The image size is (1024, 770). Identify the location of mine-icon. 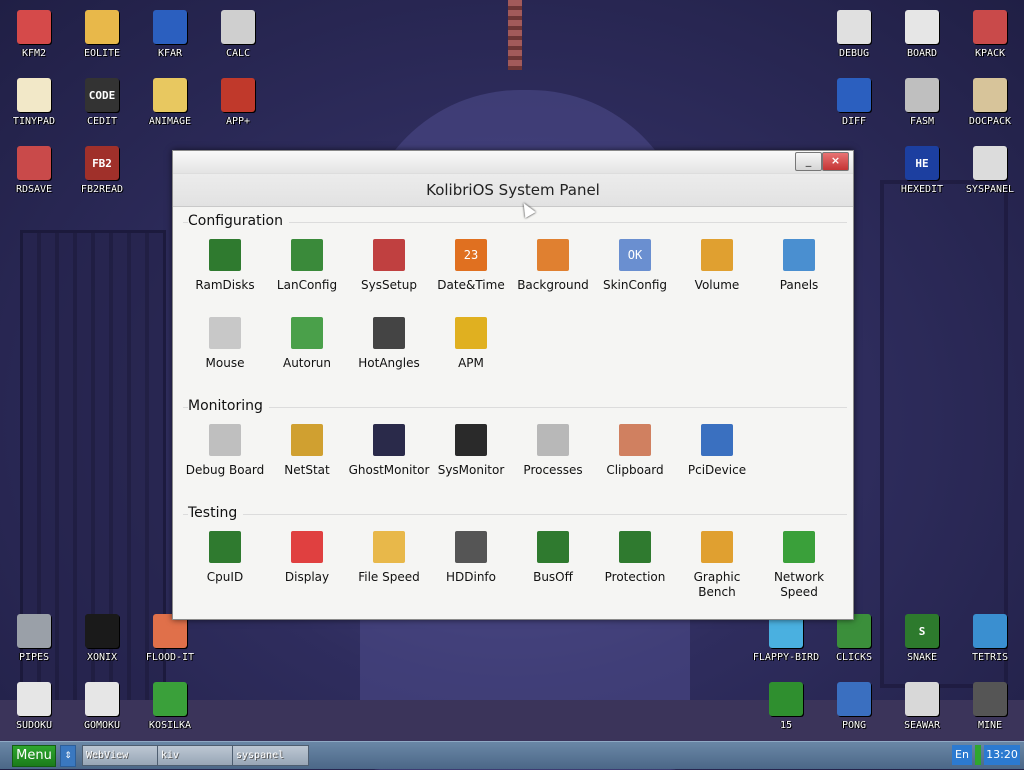
(990, 699).